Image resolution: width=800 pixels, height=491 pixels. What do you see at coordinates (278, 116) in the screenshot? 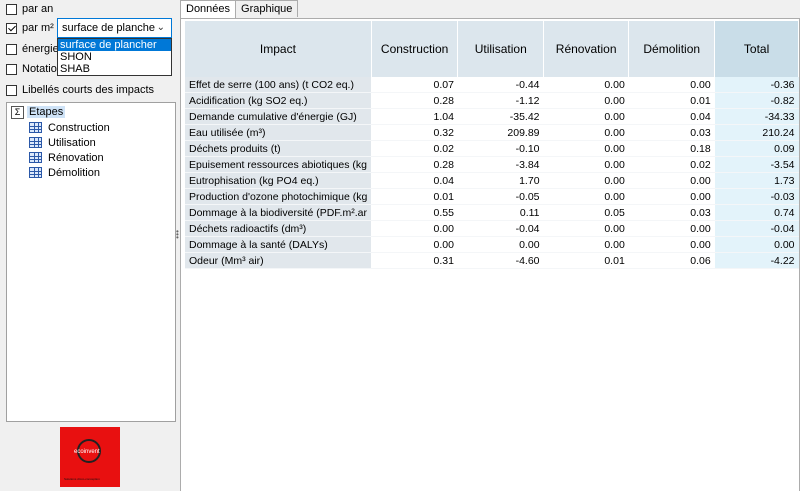
I see `impact-label-cell: Demande cumulative d'énergie (GJ)` at bounding box center [278, 116].